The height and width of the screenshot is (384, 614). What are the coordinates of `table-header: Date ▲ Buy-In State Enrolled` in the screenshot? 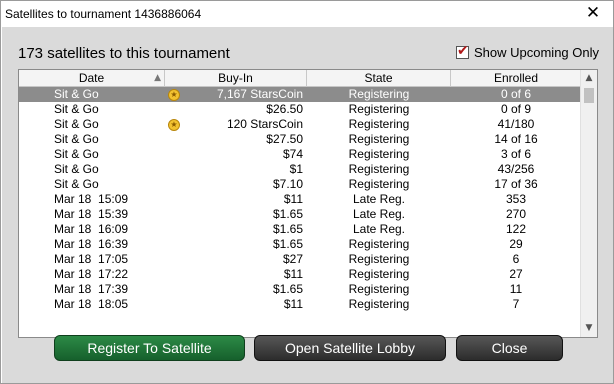 It's located at (300, 78).